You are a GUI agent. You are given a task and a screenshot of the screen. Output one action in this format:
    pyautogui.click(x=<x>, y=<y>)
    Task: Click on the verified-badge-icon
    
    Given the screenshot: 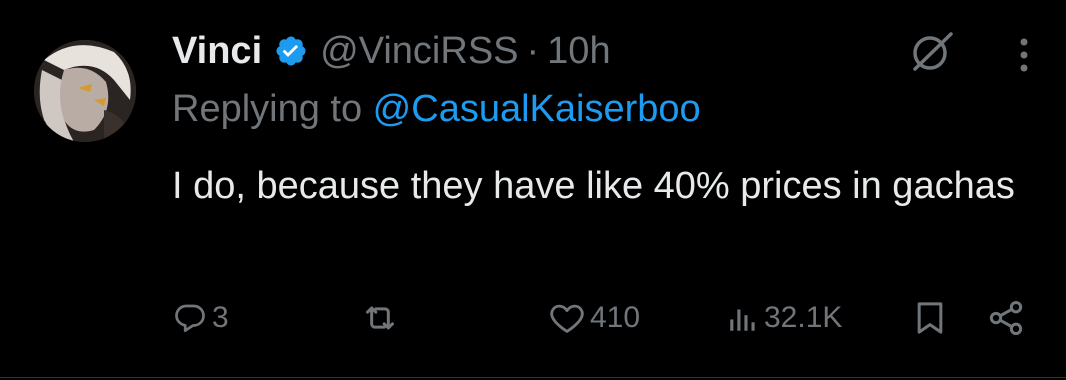 What is the action you would take?
    pyautogui.click(x=291, y=51)
    